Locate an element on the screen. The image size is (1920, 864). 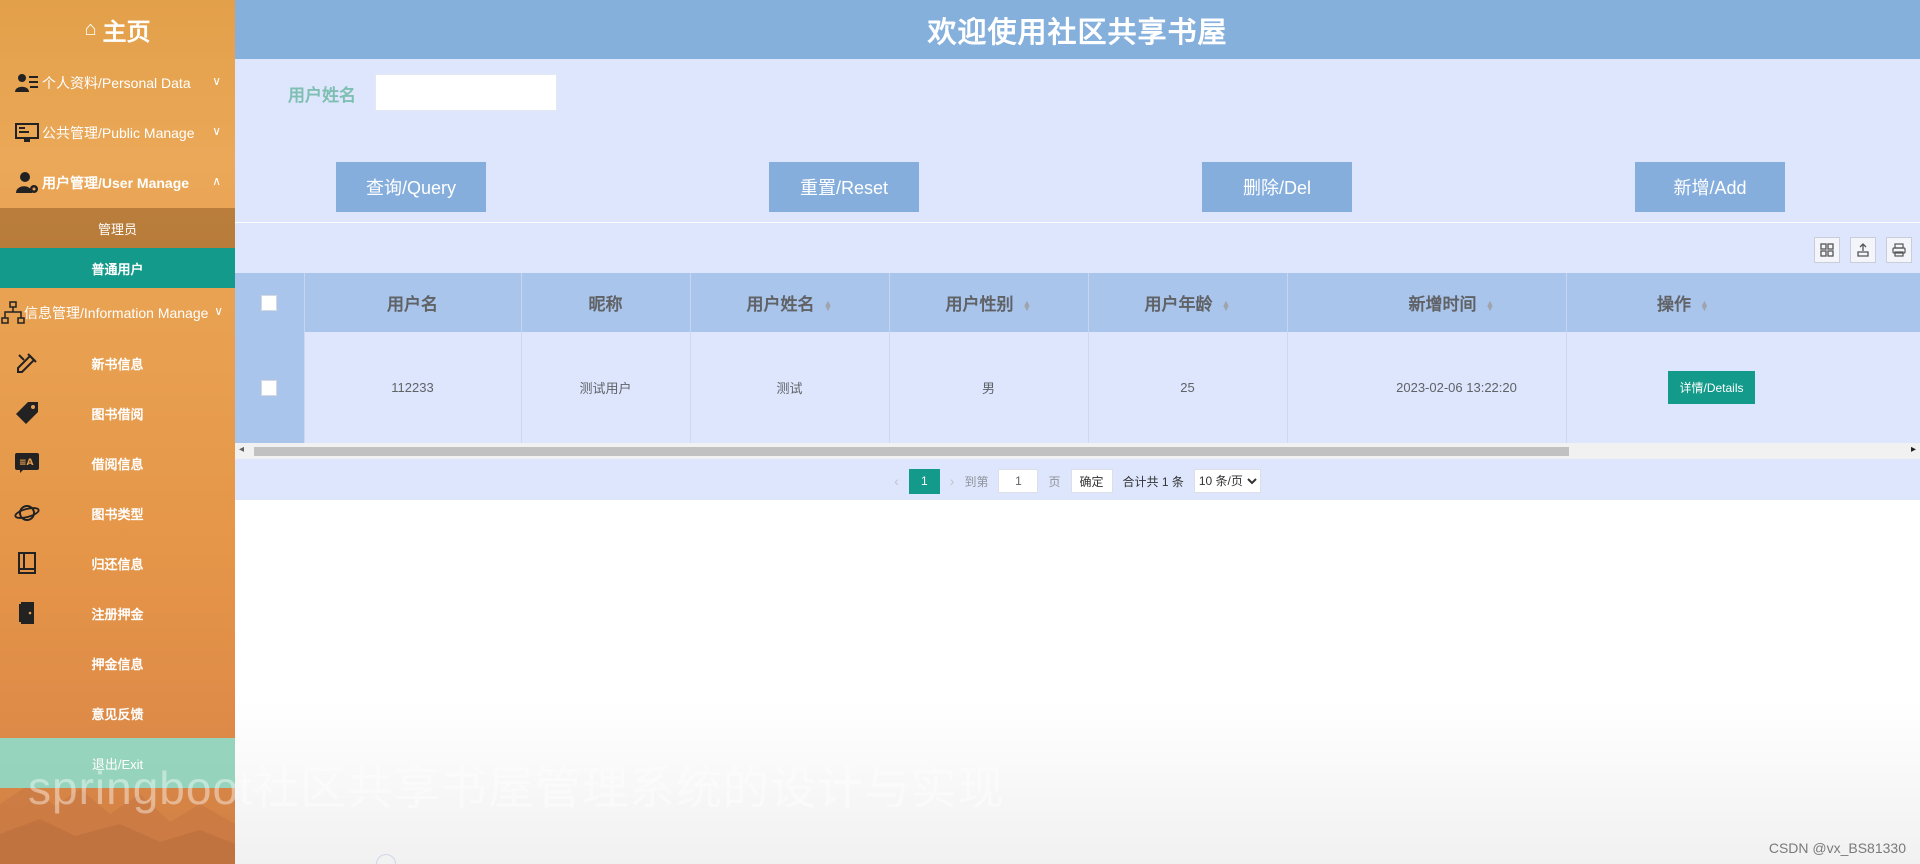
nav-group-label: 个人资料/Personal Data is located at coordinates (116, 83).